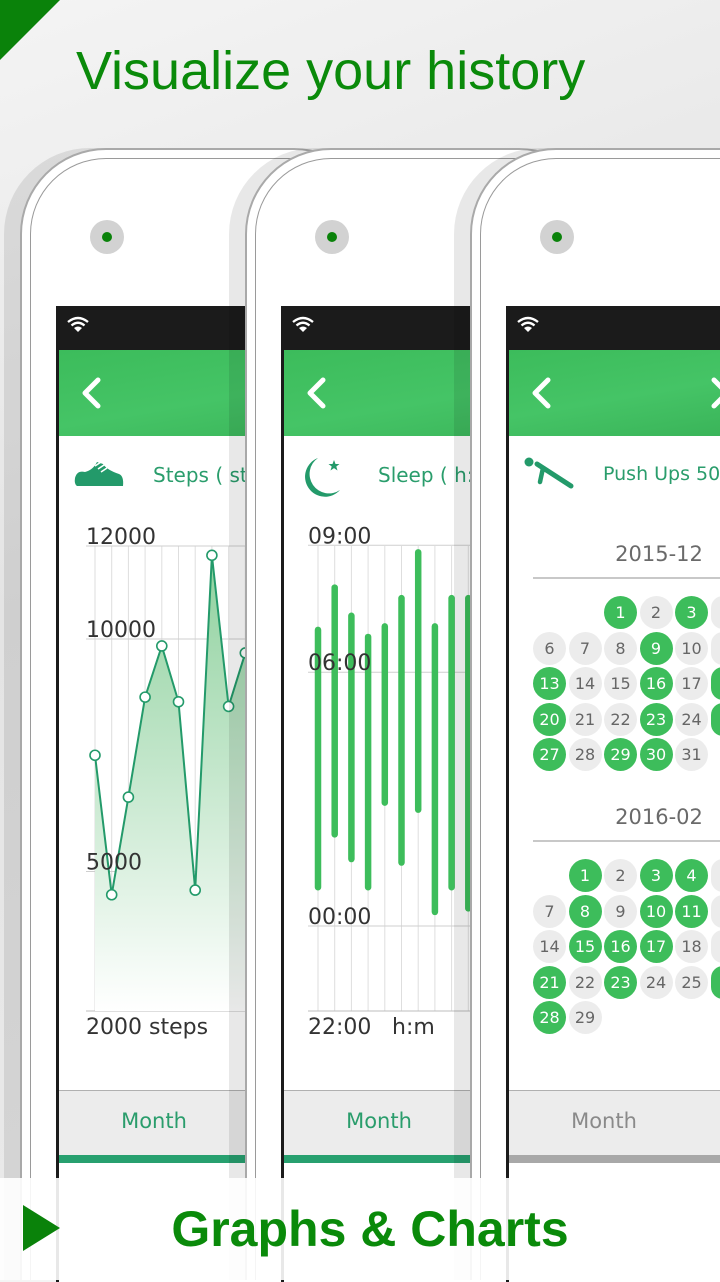 The image size is (720, 1282). What do you see at coordinates (614, 328) in the screenshot?
I see `status-bar` at bounding box center [614, 328].